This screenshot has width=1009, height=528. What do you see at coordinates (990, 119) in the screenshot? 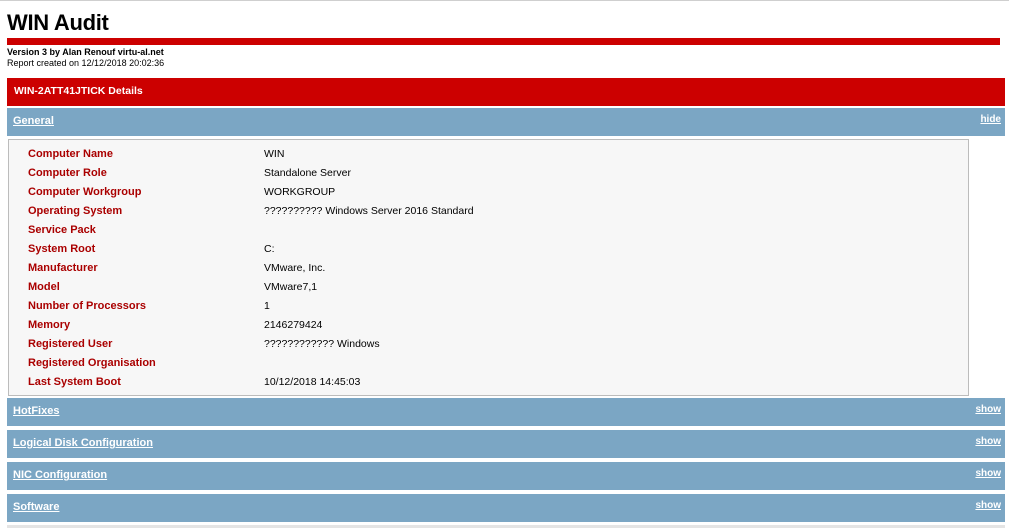
I see `section-general-toggle: hide` at bounding box center [990, 119].